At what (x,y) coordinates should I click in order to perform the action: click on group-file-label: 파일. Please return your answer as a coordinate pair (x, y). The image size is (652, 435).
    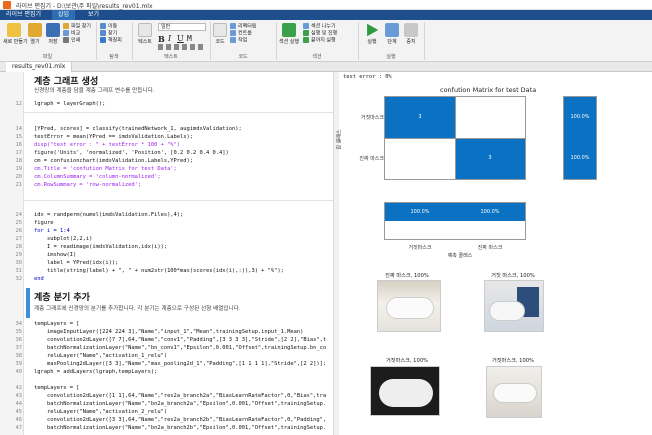
    Looking at the image, I should click on (47, 57).